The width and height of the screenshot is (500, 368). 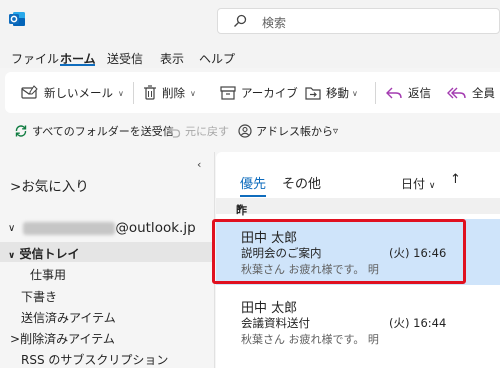 I want to click on reply-all-icon, so click(x=456, y=93).